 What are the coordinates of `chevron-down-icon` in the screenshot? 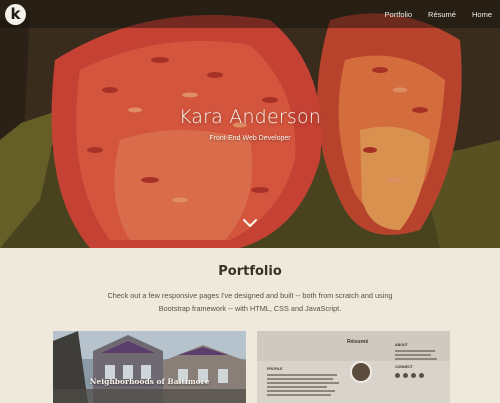 It's located at (250, 223).